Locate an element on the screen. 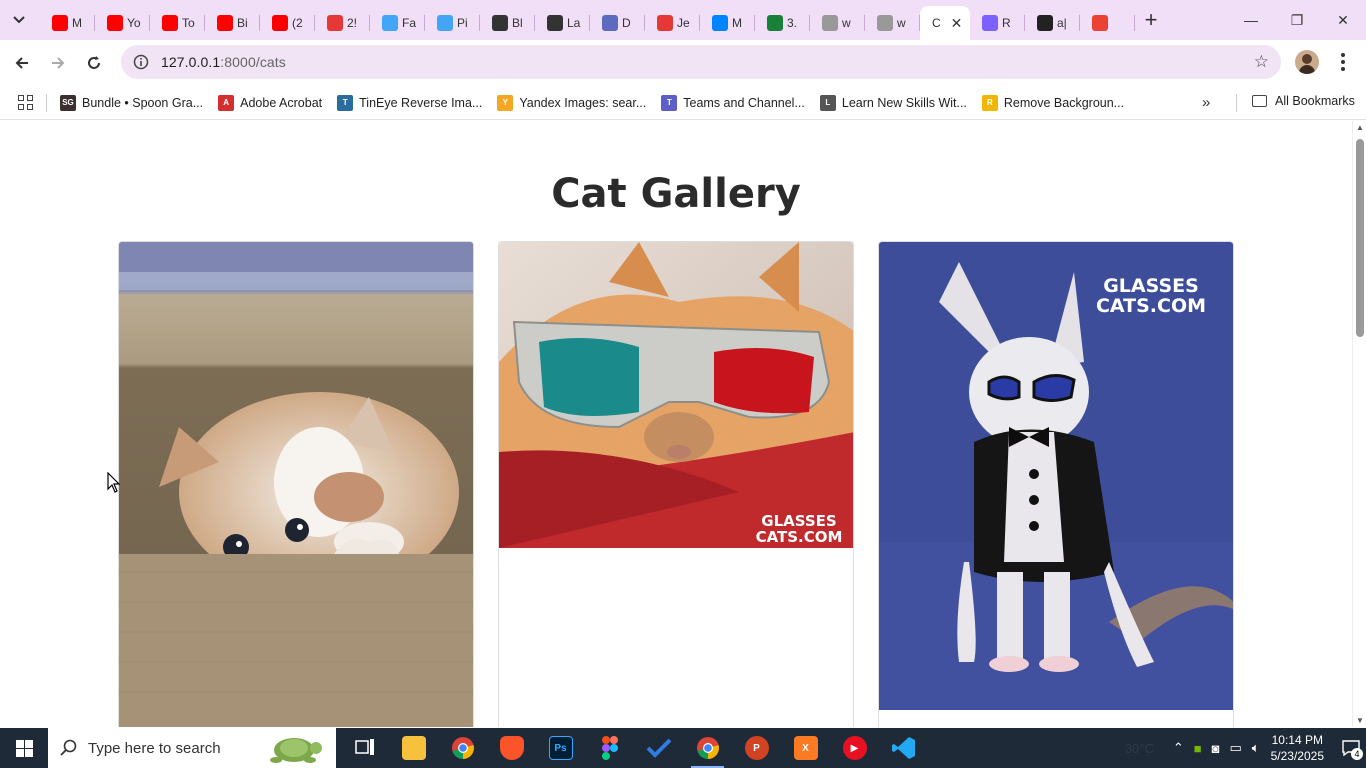  arrow-right-icon is located at coordinates (58, 63).